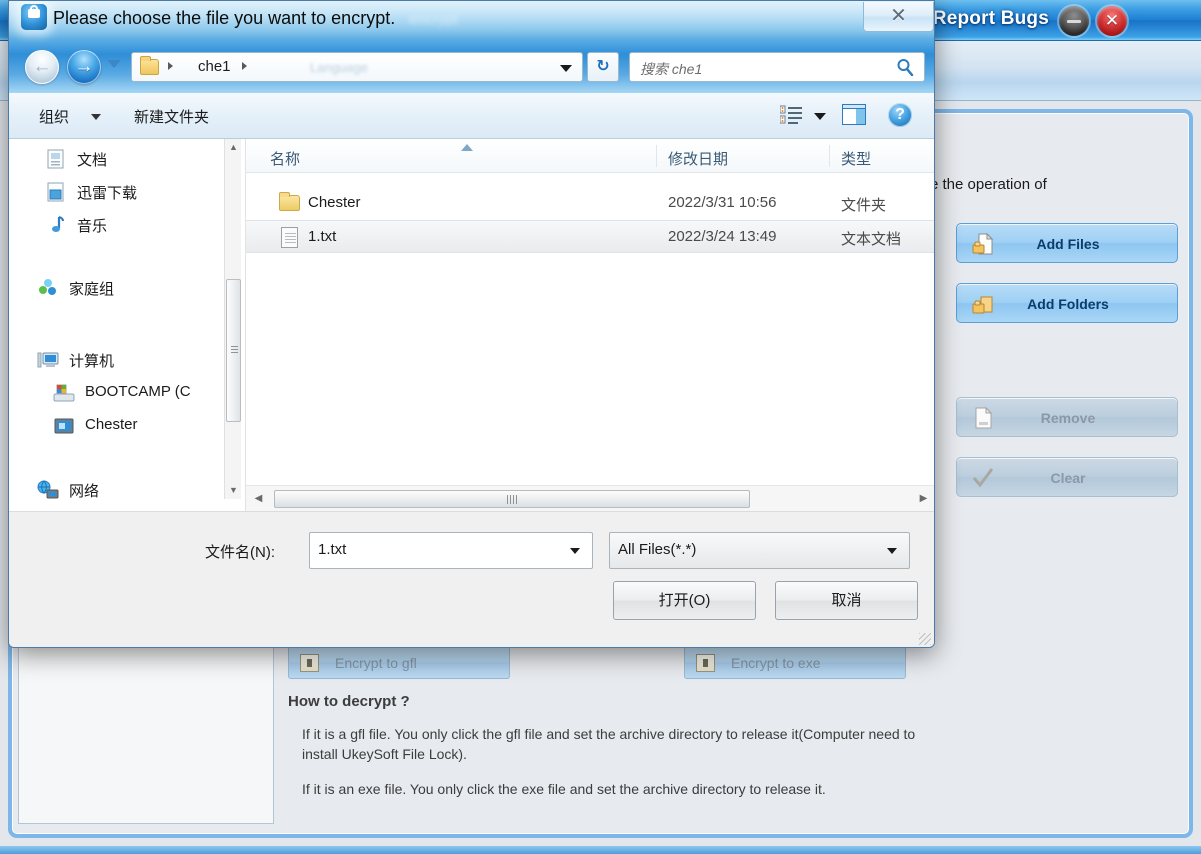 The image size is (1201, 854). Describe the element at coordinates (722, 236) in the screenshot. I see `file-date: 2022/3/24 13:49` at that location.